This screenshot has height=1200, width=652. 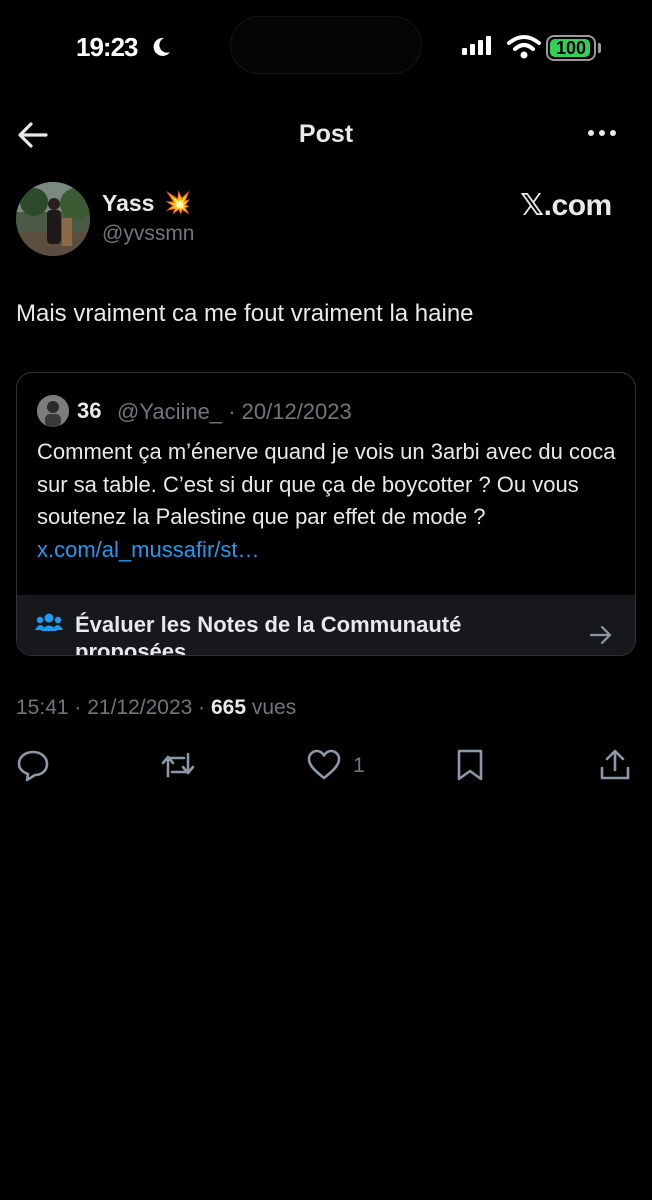 I want to click on arrow-right-icon, so click(x=600, y=635).